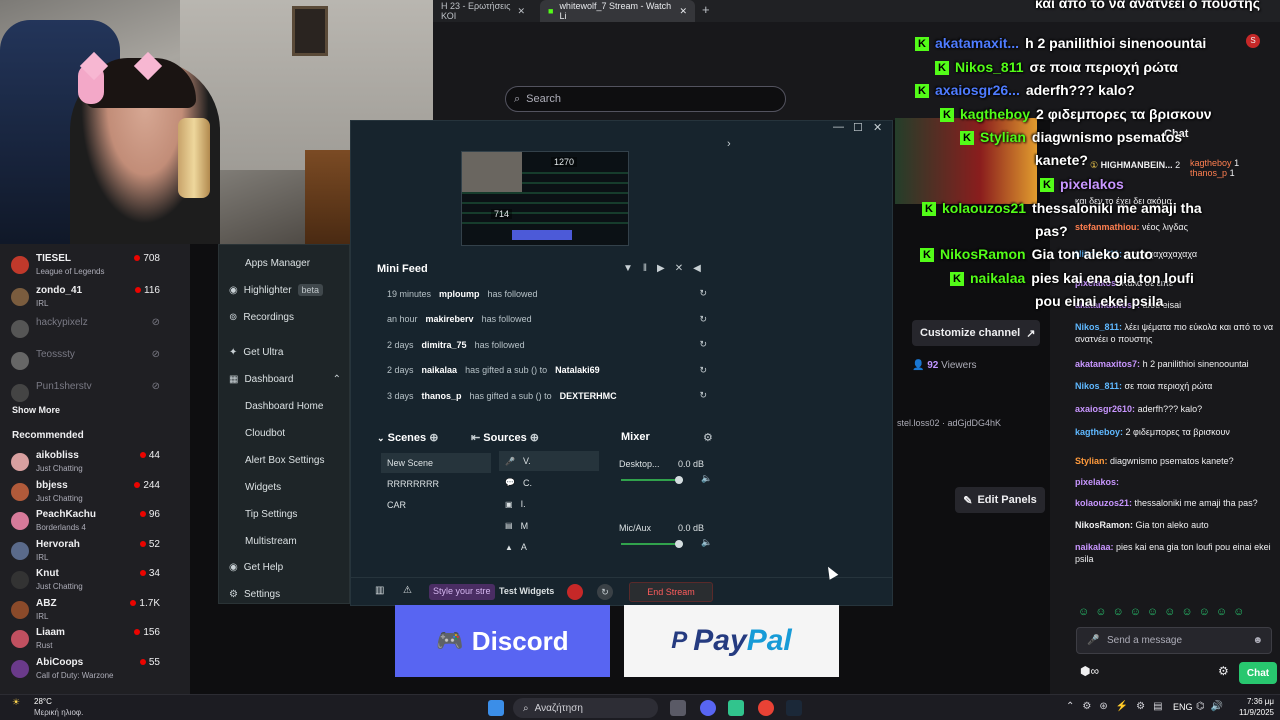 This screenshot has width=1280, height=720. Describe the element at coordinates (502, 641) in the screenshot. I see `discord-panel: 🎮 Discord` at that location.